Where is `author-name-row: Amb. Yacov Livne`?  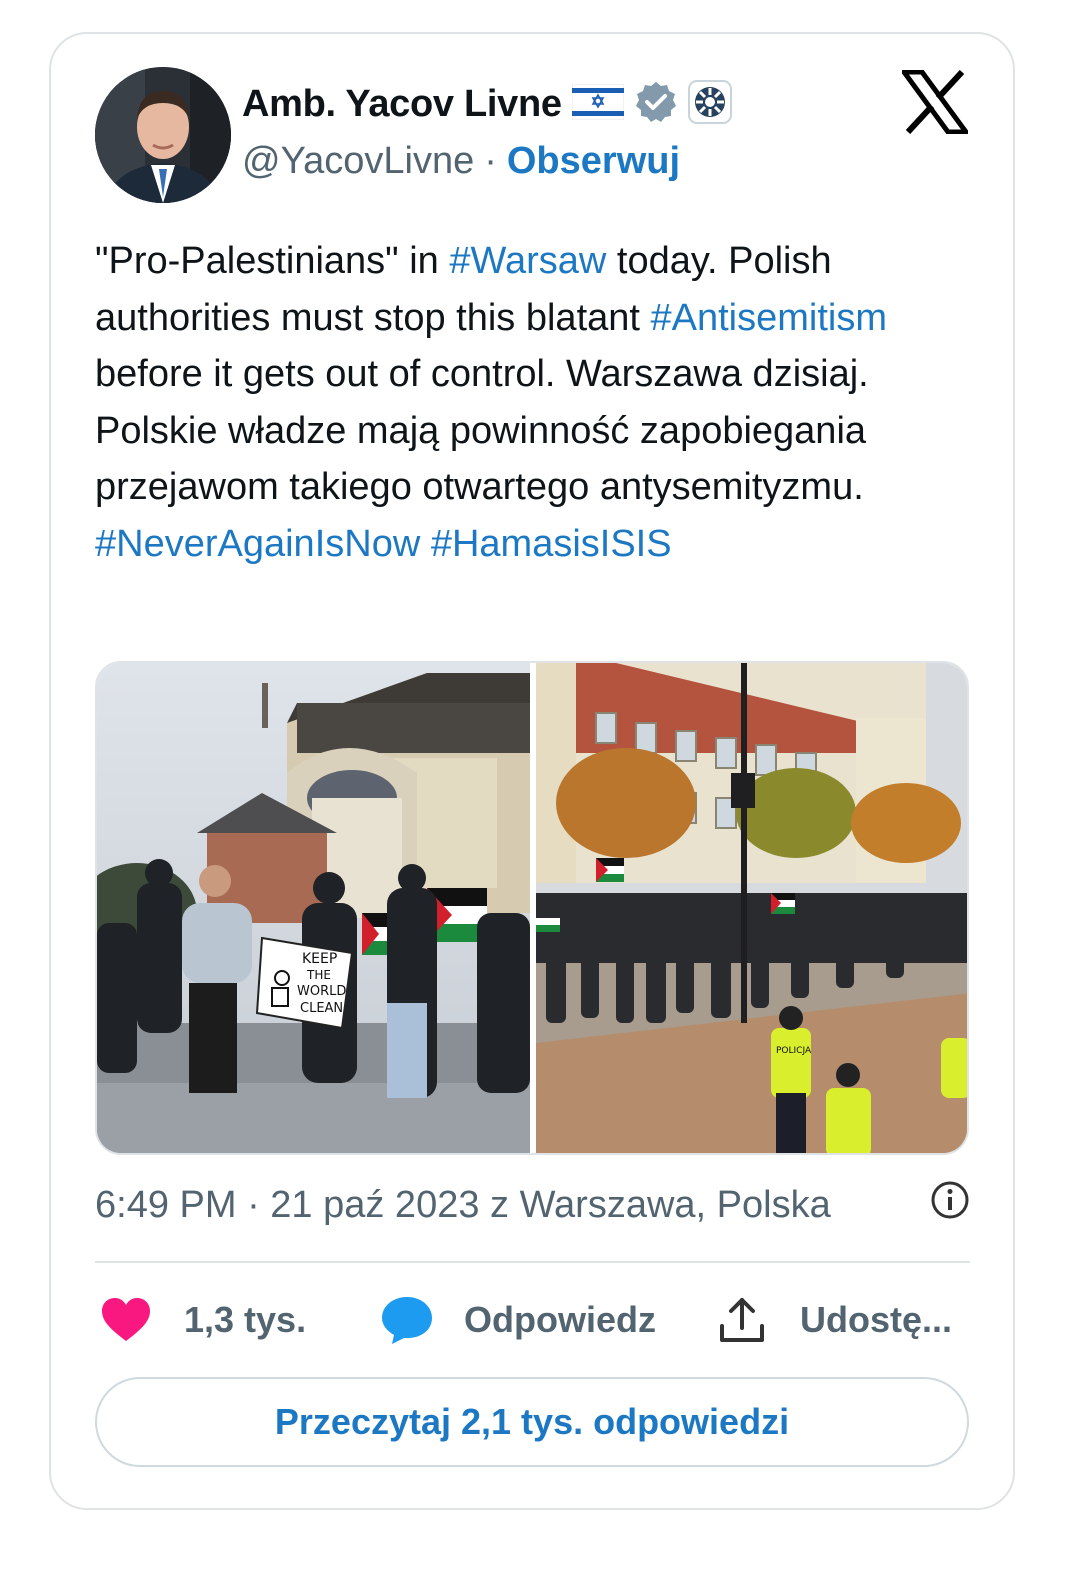 author-name-row: Amb. Yacov Livne is located at coordinates (487, 104).